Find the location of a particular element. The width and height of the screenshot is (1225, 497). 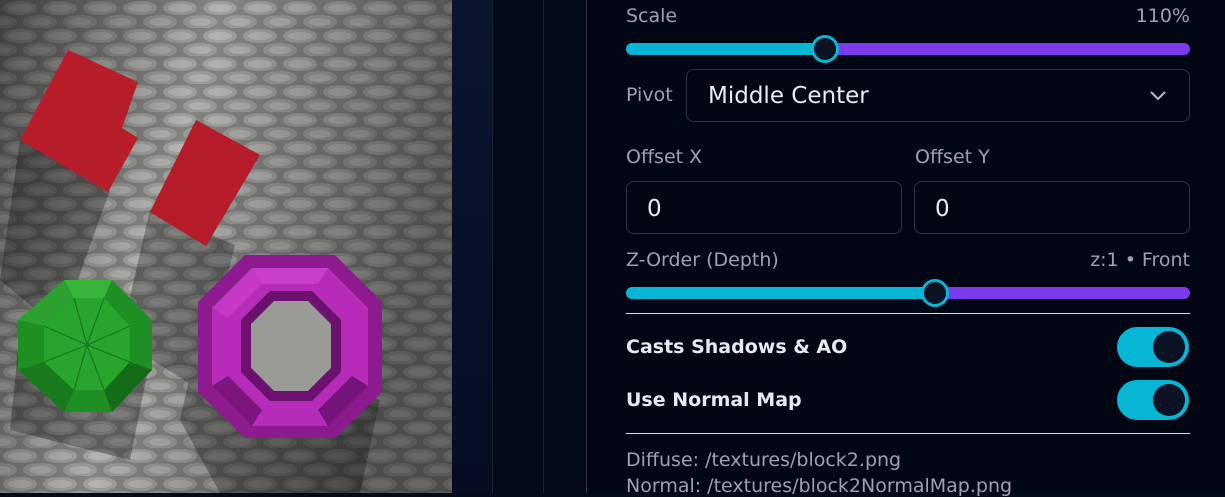

normal-path: Normal: /textures/block2NormalMap.png is located at coordinates (819, 486).